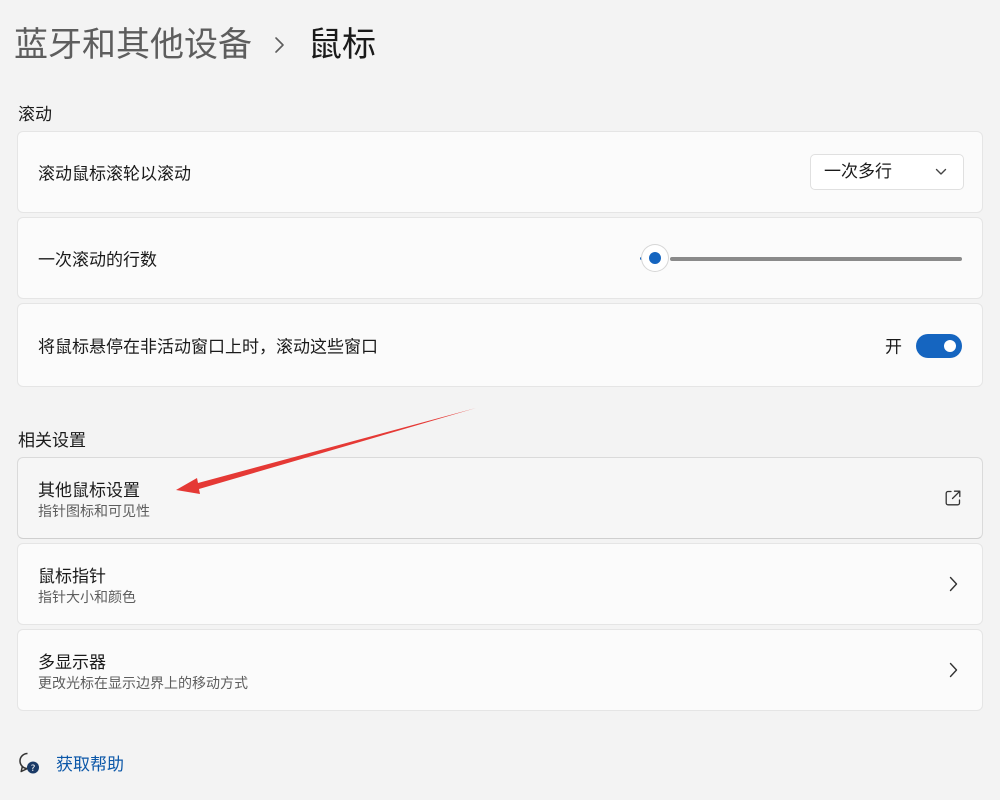 The image size is (1000, 800). Describe the element at coordinates (939, 346) in the screenshot. I see `inactive-scroll-toggle` at that location.